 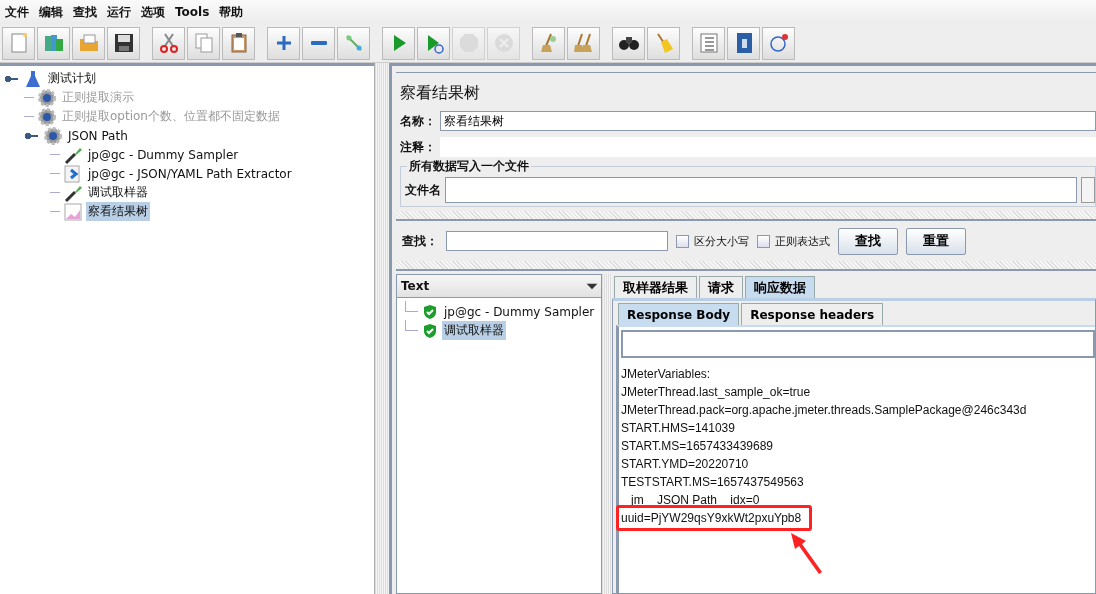 I want to click on panel-title: 察看结果树, so click(x=746, y=90).